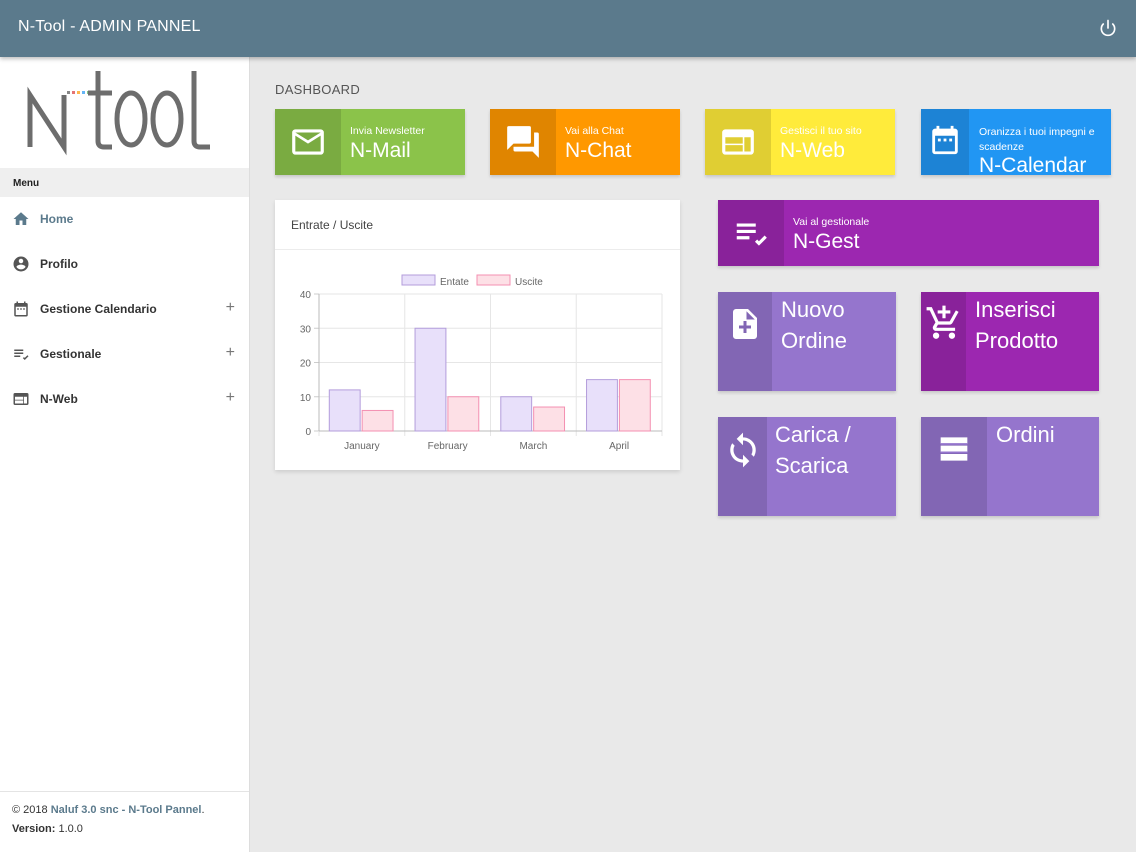 The image size is (1136, 852). What do you see at coordinates (308, 432) in the screenshot?
I see `y-tick-label: 0` at bounding box center [308, 432].